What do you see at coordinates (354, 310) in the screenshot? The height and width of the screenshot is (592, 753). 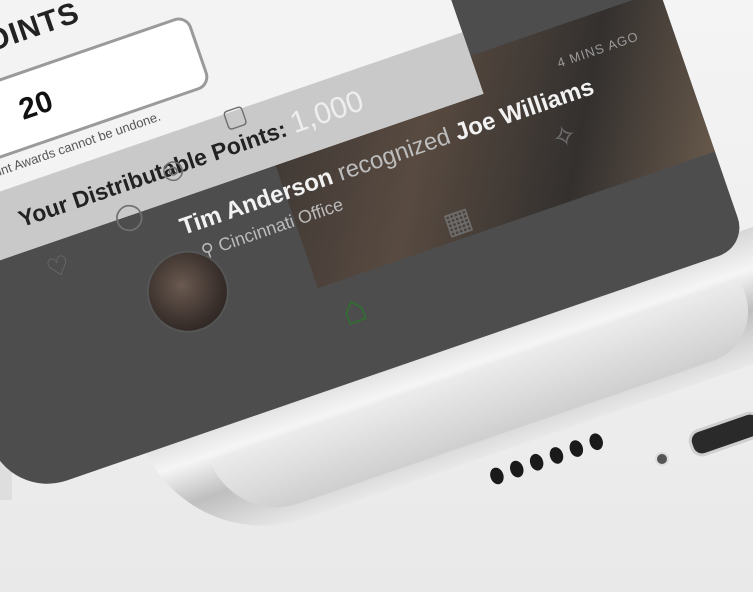 I see `home-icon: ⌂` at bounding box center [354, 310].